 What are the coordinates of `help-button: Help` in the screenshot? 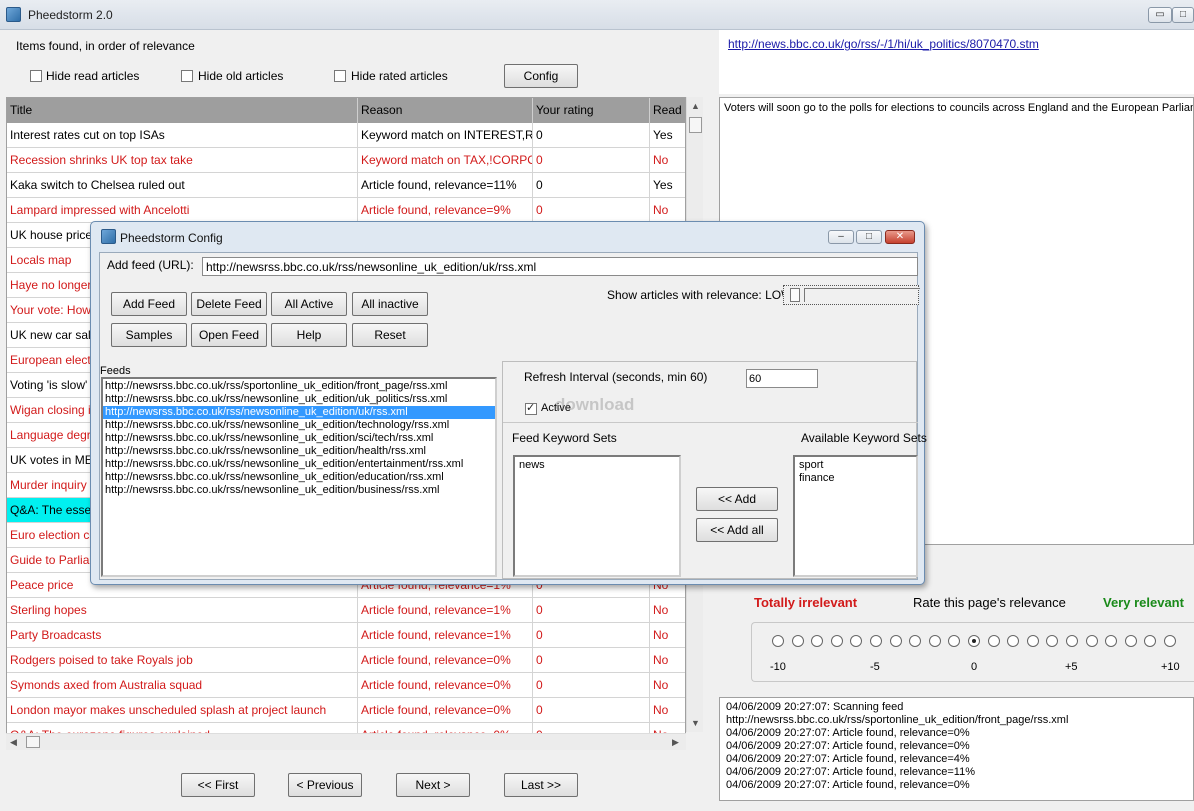 It's located at (309, 335).